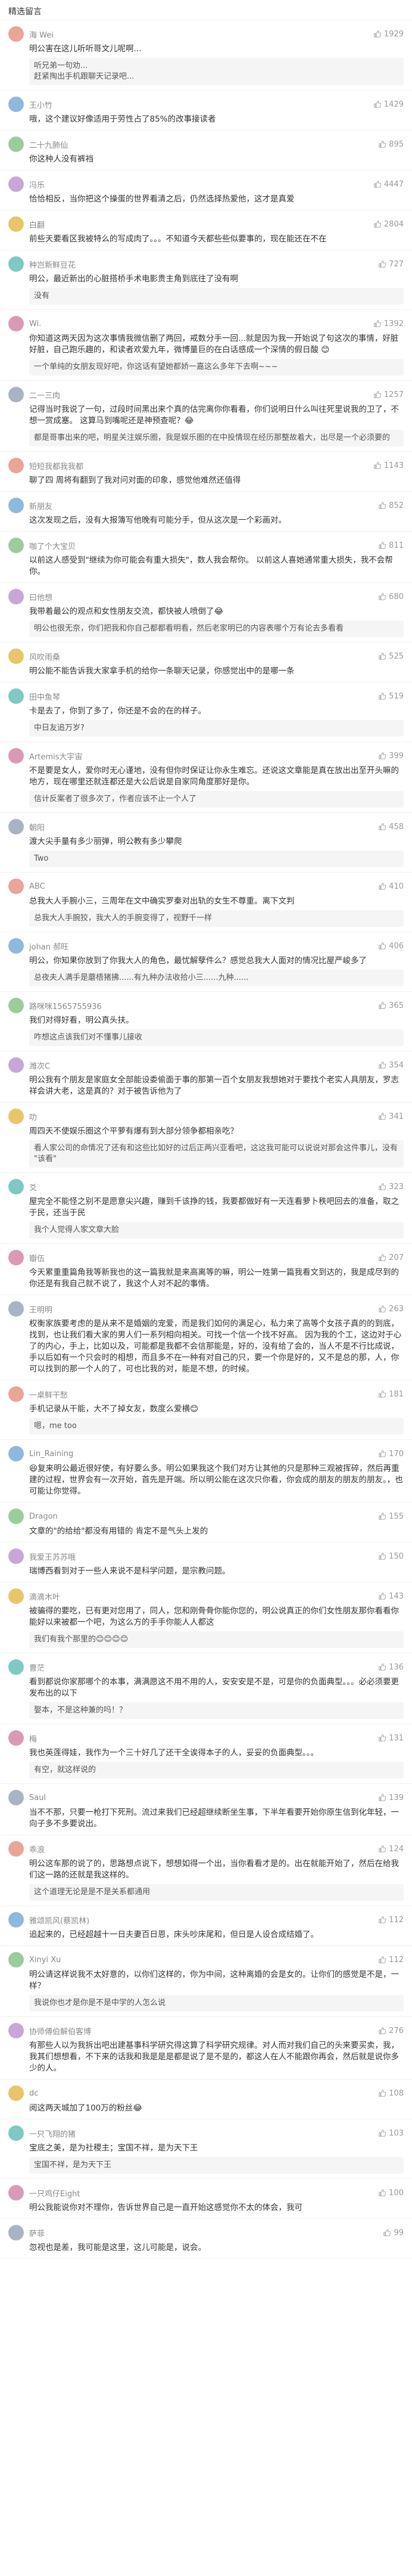  Describe the element at coordinates (40, 105) in the screenshot. I see `comment-author: 王小竹` at that location.